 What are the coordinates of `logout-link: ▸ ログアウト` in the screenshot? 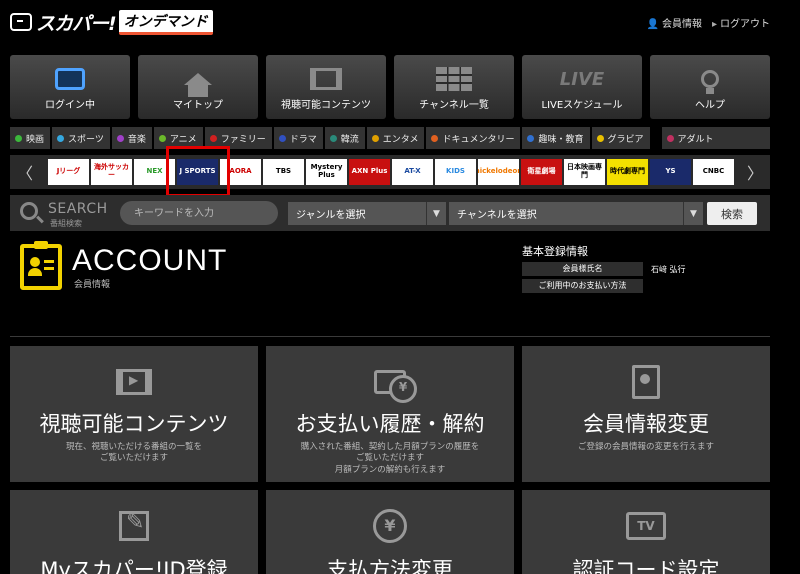 It's located at (741, 22).